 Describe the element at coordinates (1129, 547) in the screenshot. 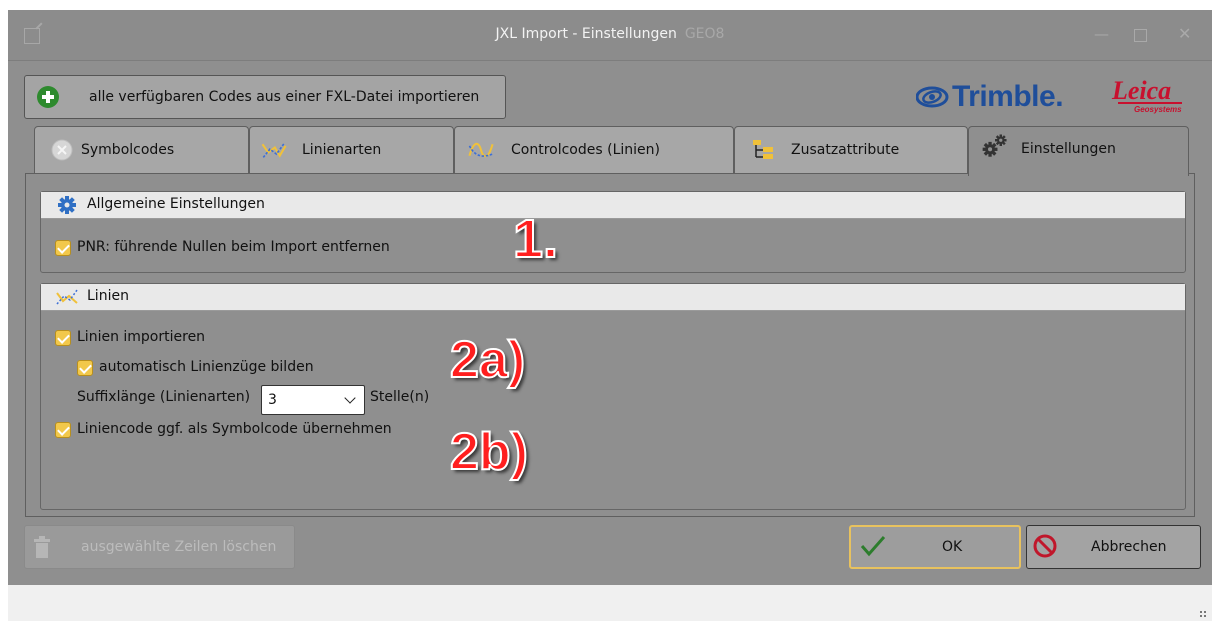

I see `cancel-label: Abbrechen` at that location.